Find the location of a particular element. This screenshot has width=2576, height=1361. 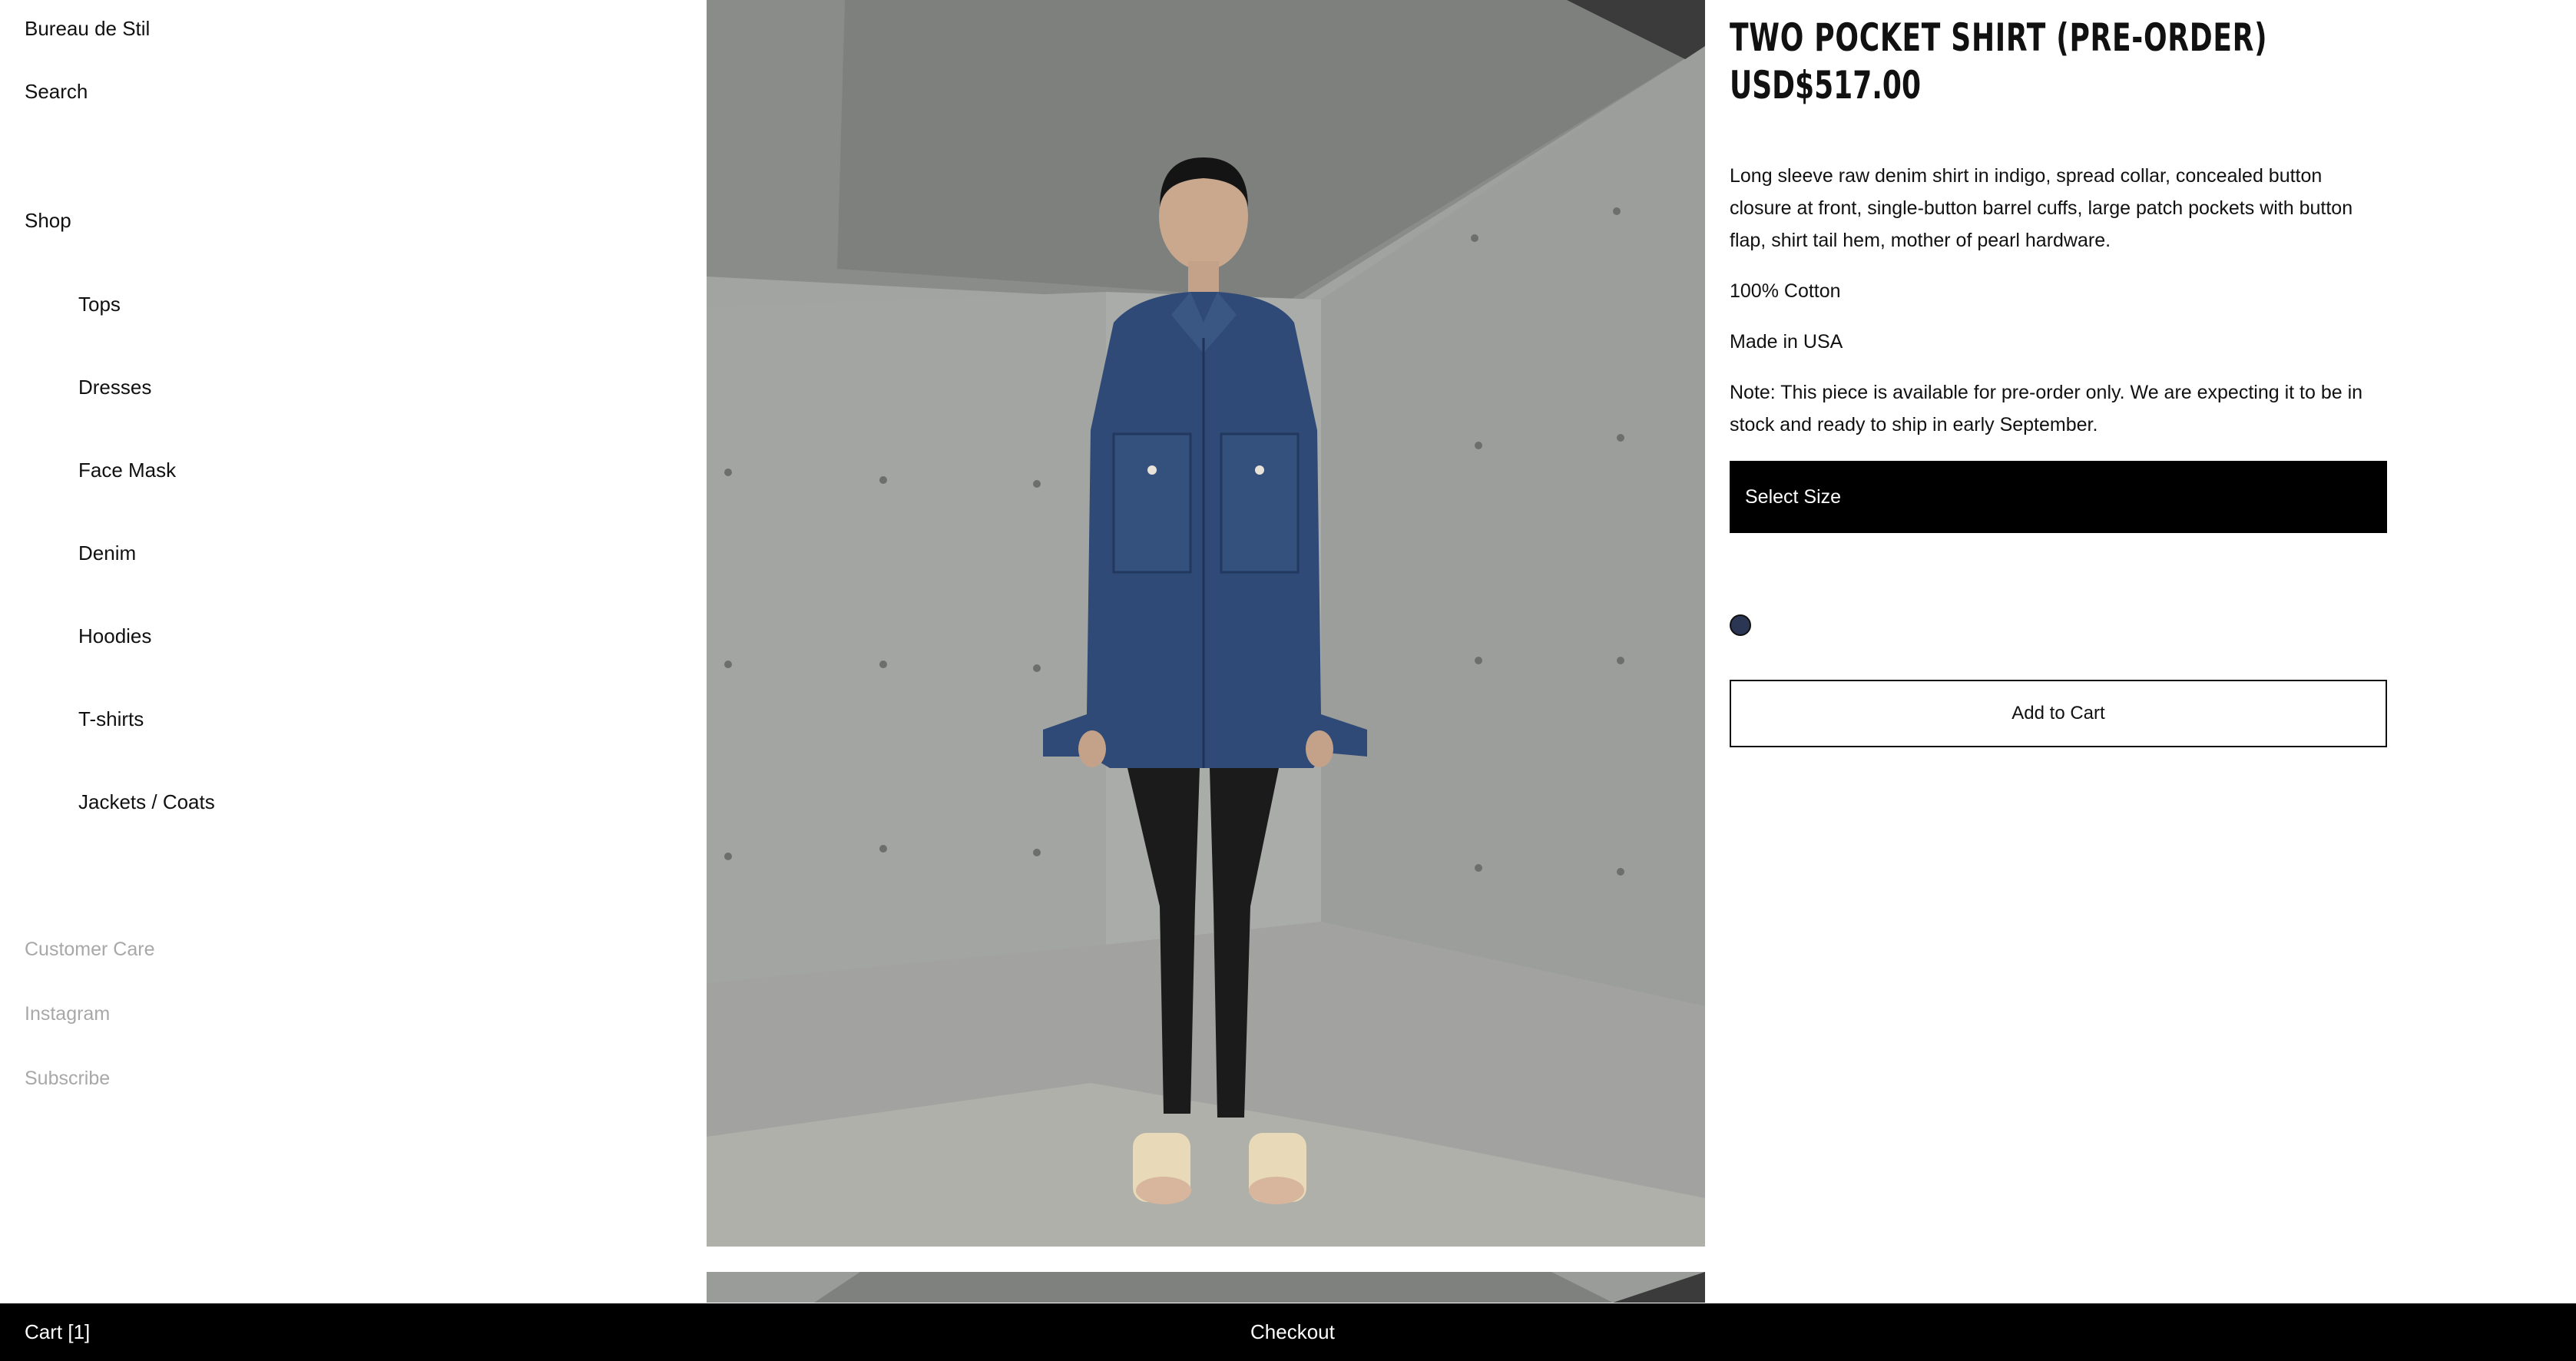

category-t-shirts: T-shirts is located at coordinates (146, 748).